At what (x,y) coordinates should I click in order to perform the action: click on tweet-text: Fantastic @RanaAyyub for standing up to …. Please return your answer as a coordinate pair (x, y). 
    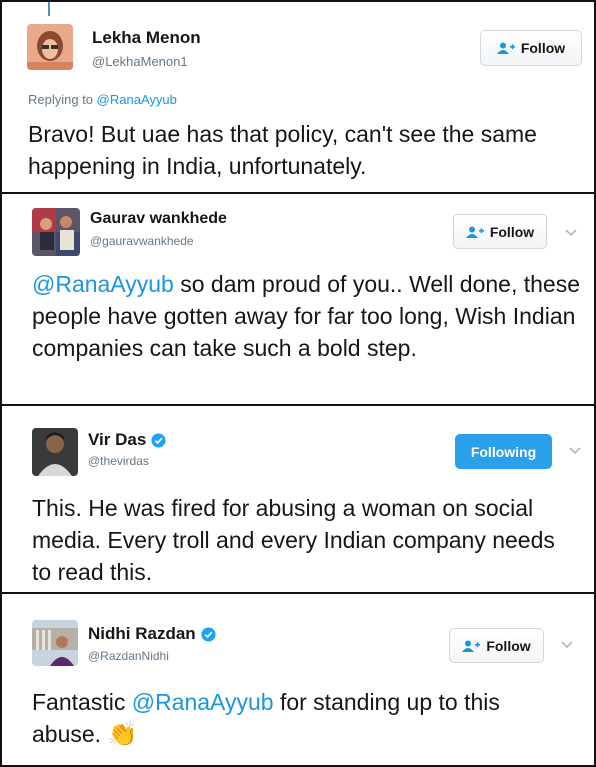
    Looking at the image, I should click on (266, 718).